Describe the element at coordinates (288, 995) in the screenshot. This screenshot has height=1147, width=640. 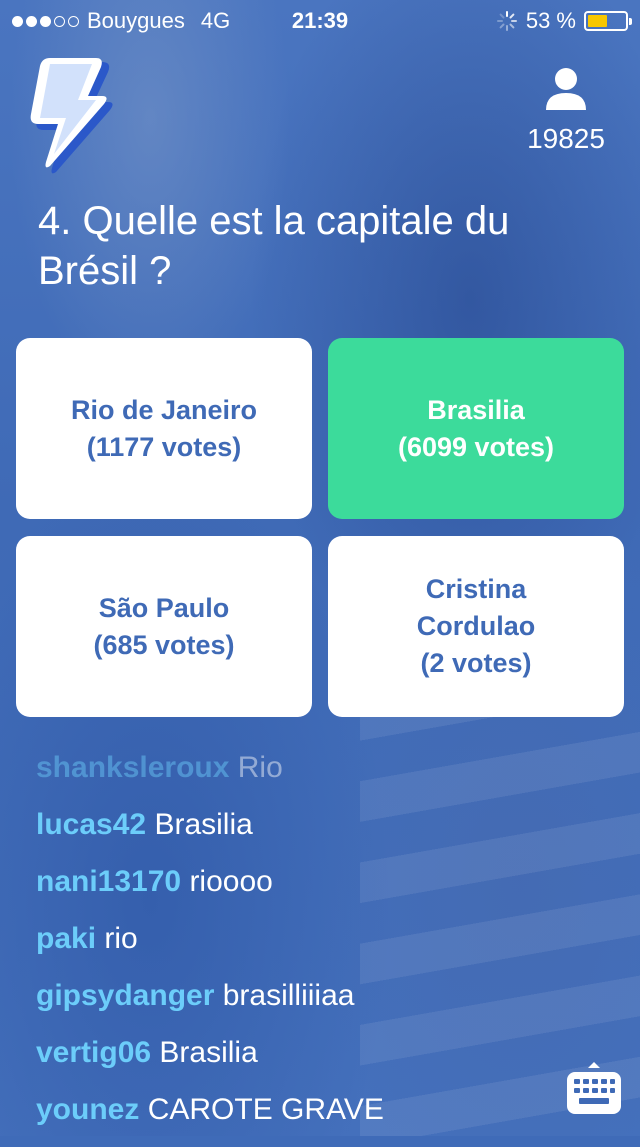
I see `chat-text: brasilliiiaa` at that location.